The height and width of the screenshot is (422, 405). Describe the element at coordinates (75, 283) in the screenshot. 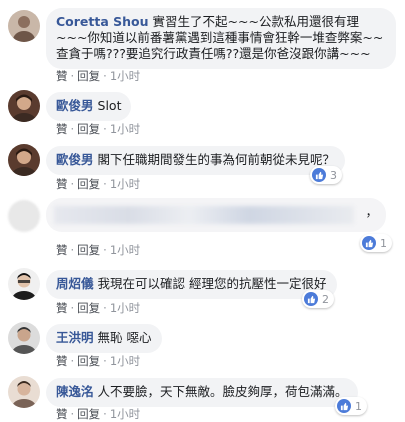

I see `comment-author: 周炤儀` at that location.